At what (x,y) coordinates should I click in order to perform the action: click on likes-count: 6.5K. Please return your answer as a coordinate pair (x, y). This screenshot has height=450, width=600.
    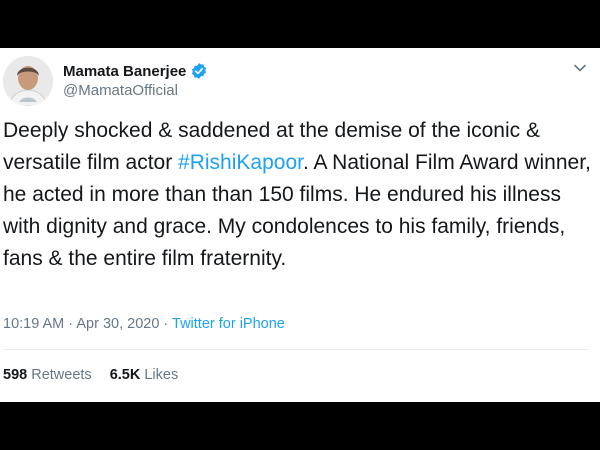
    Looking at the image, I should click on (125, 375).